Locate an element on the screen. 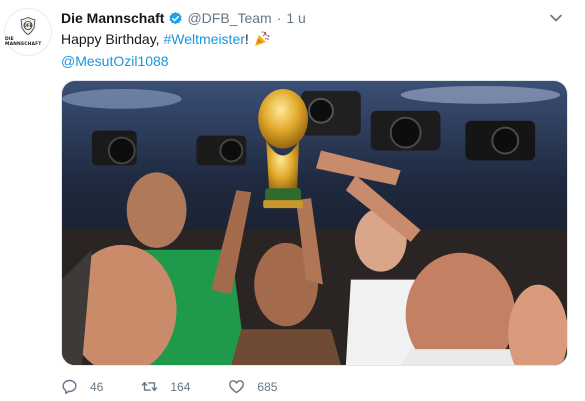 Image resolution: width=585 pixels, height=401 pixels. reply-icon is located at coordinates (69, 386).